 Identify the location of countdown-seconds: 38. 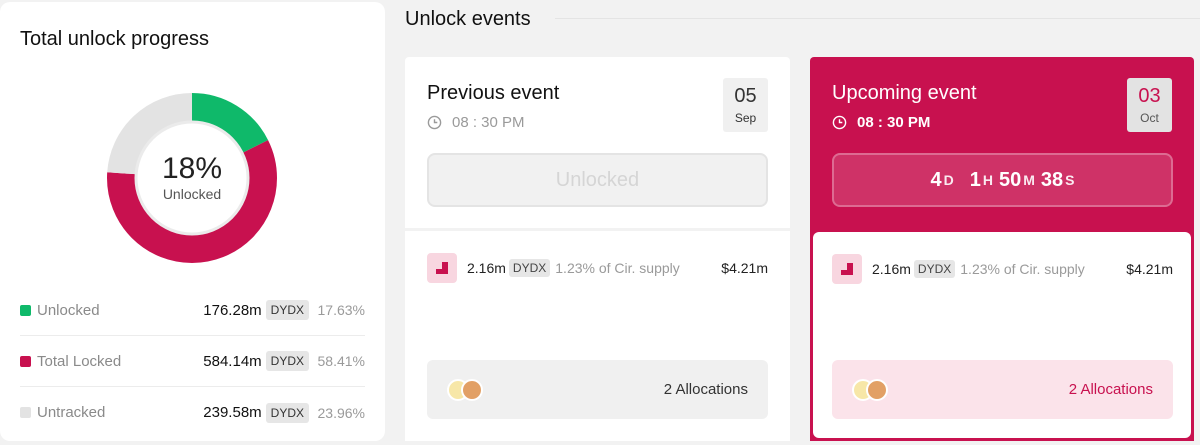
(1052, 179).